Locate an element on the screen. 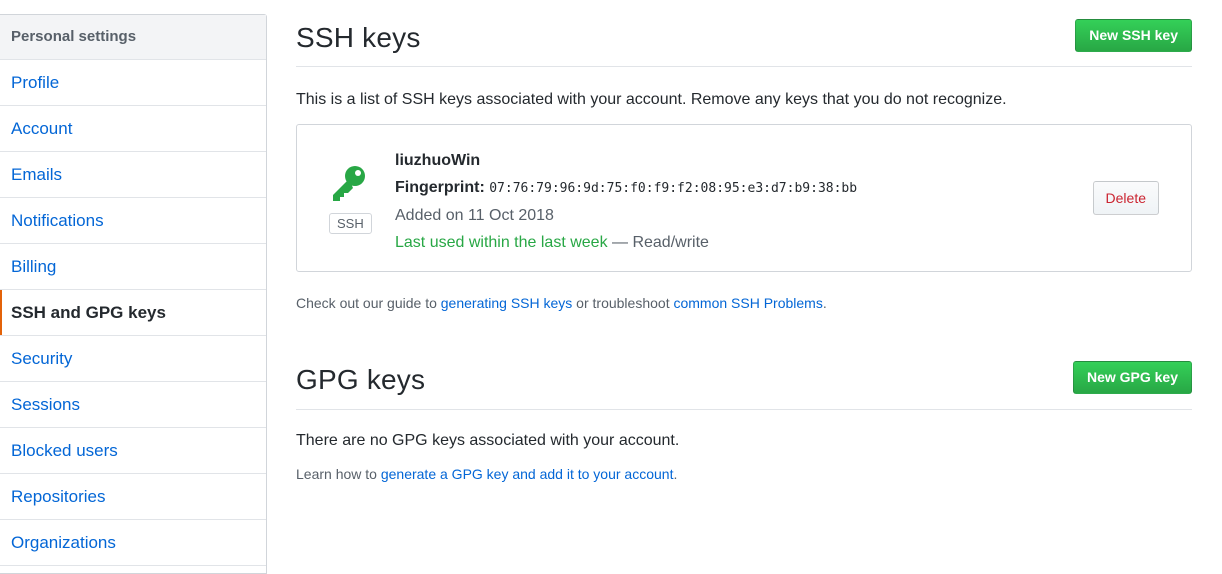 This screenshot has width=1222, height=574. ssh-keys-title: SSH keys is located at coordinates (358, 37).